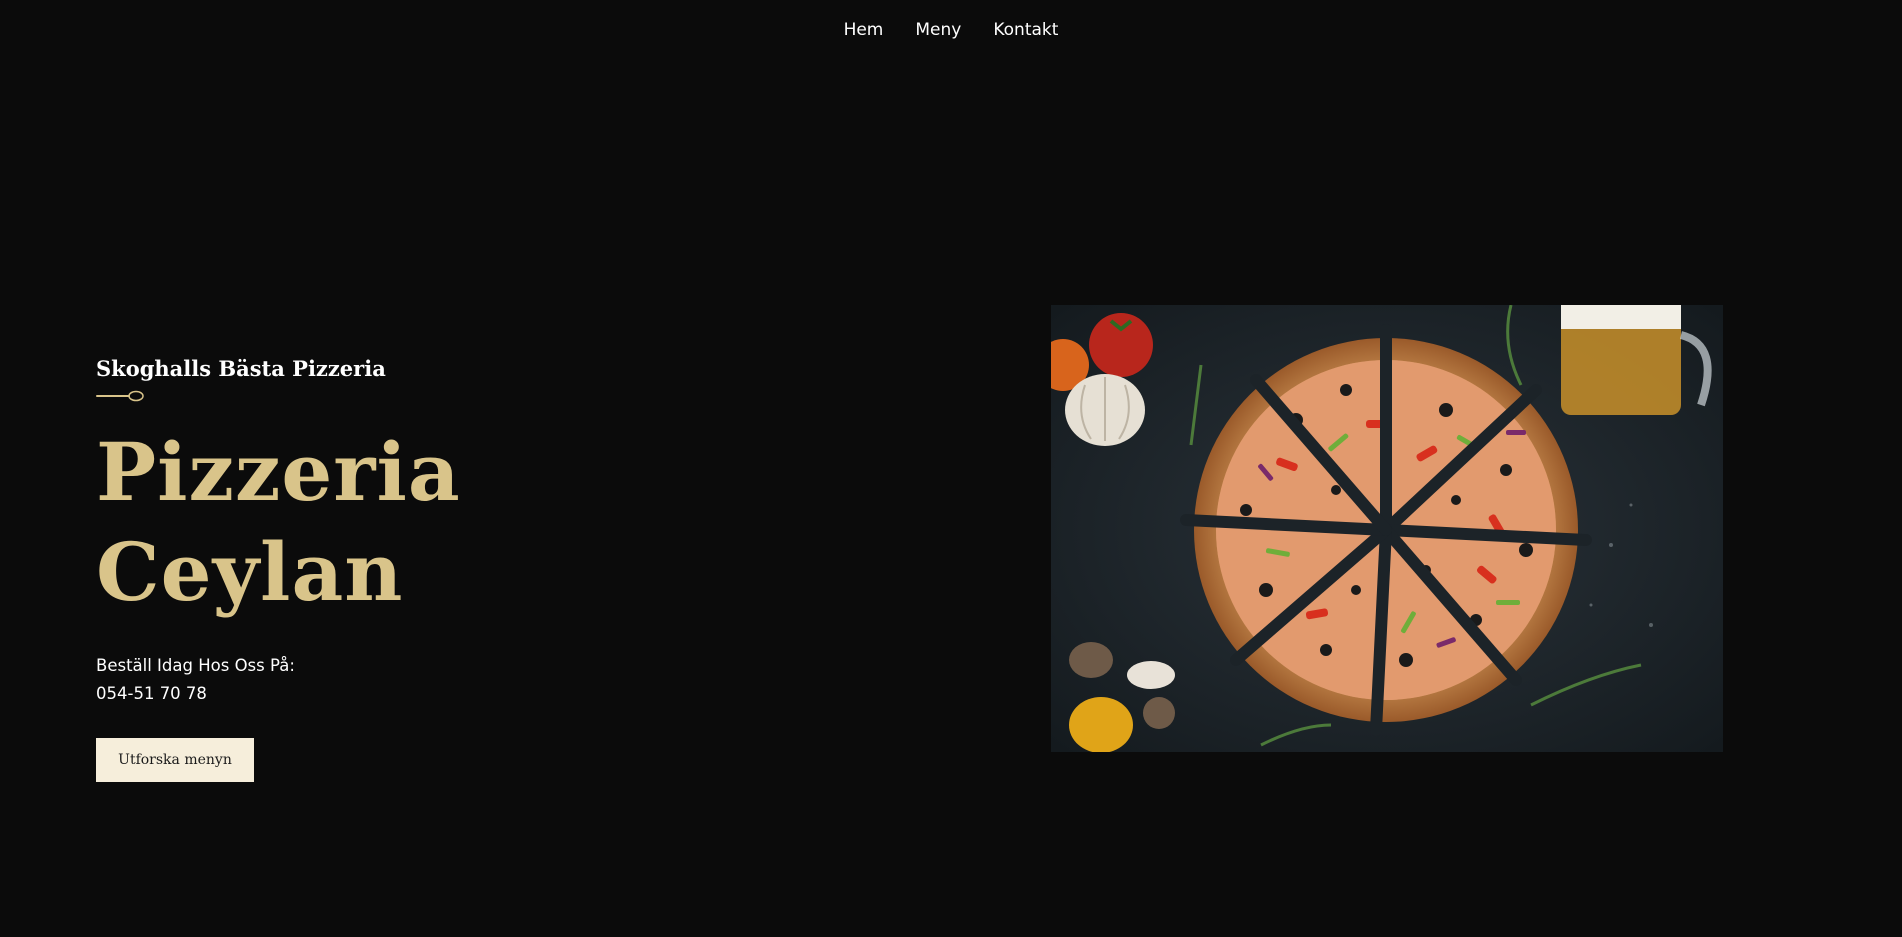 Image resolution: width=1902 pixels, height=937 pixels. Describe the element at coordinates (241, 368) in the screenshot. I see `hero-subtitle: Skoghalls Bästa Pizzeria` at that location.